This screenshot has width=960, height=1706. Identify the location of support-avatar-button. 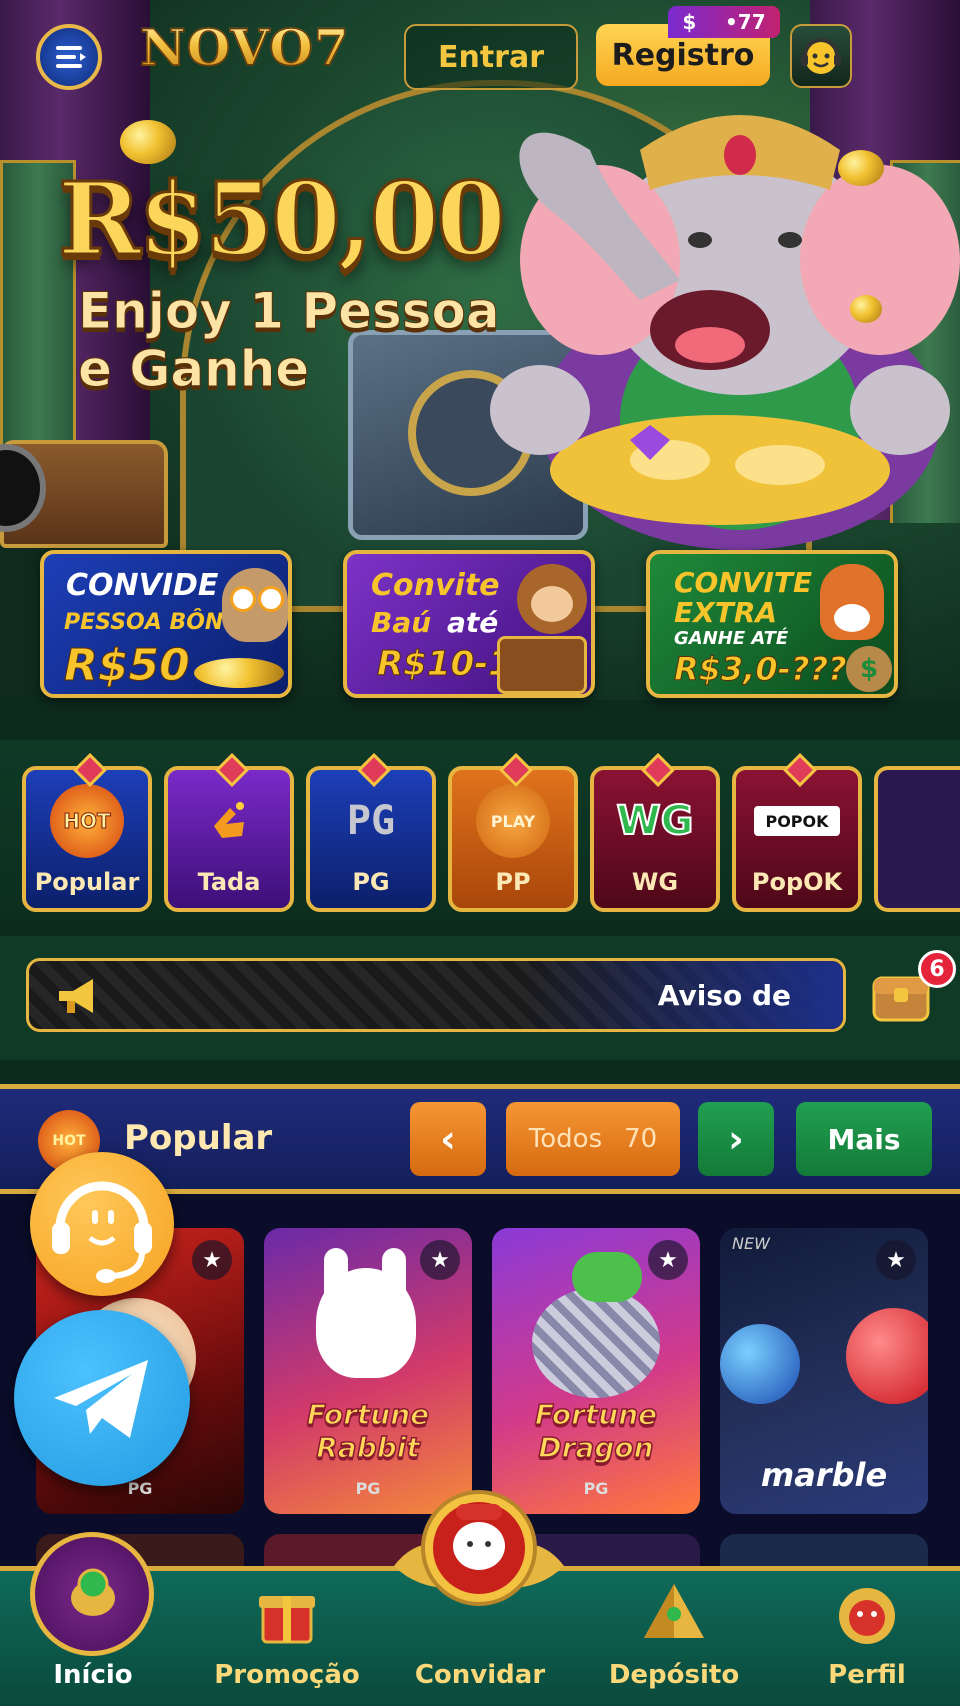
(821, 56).